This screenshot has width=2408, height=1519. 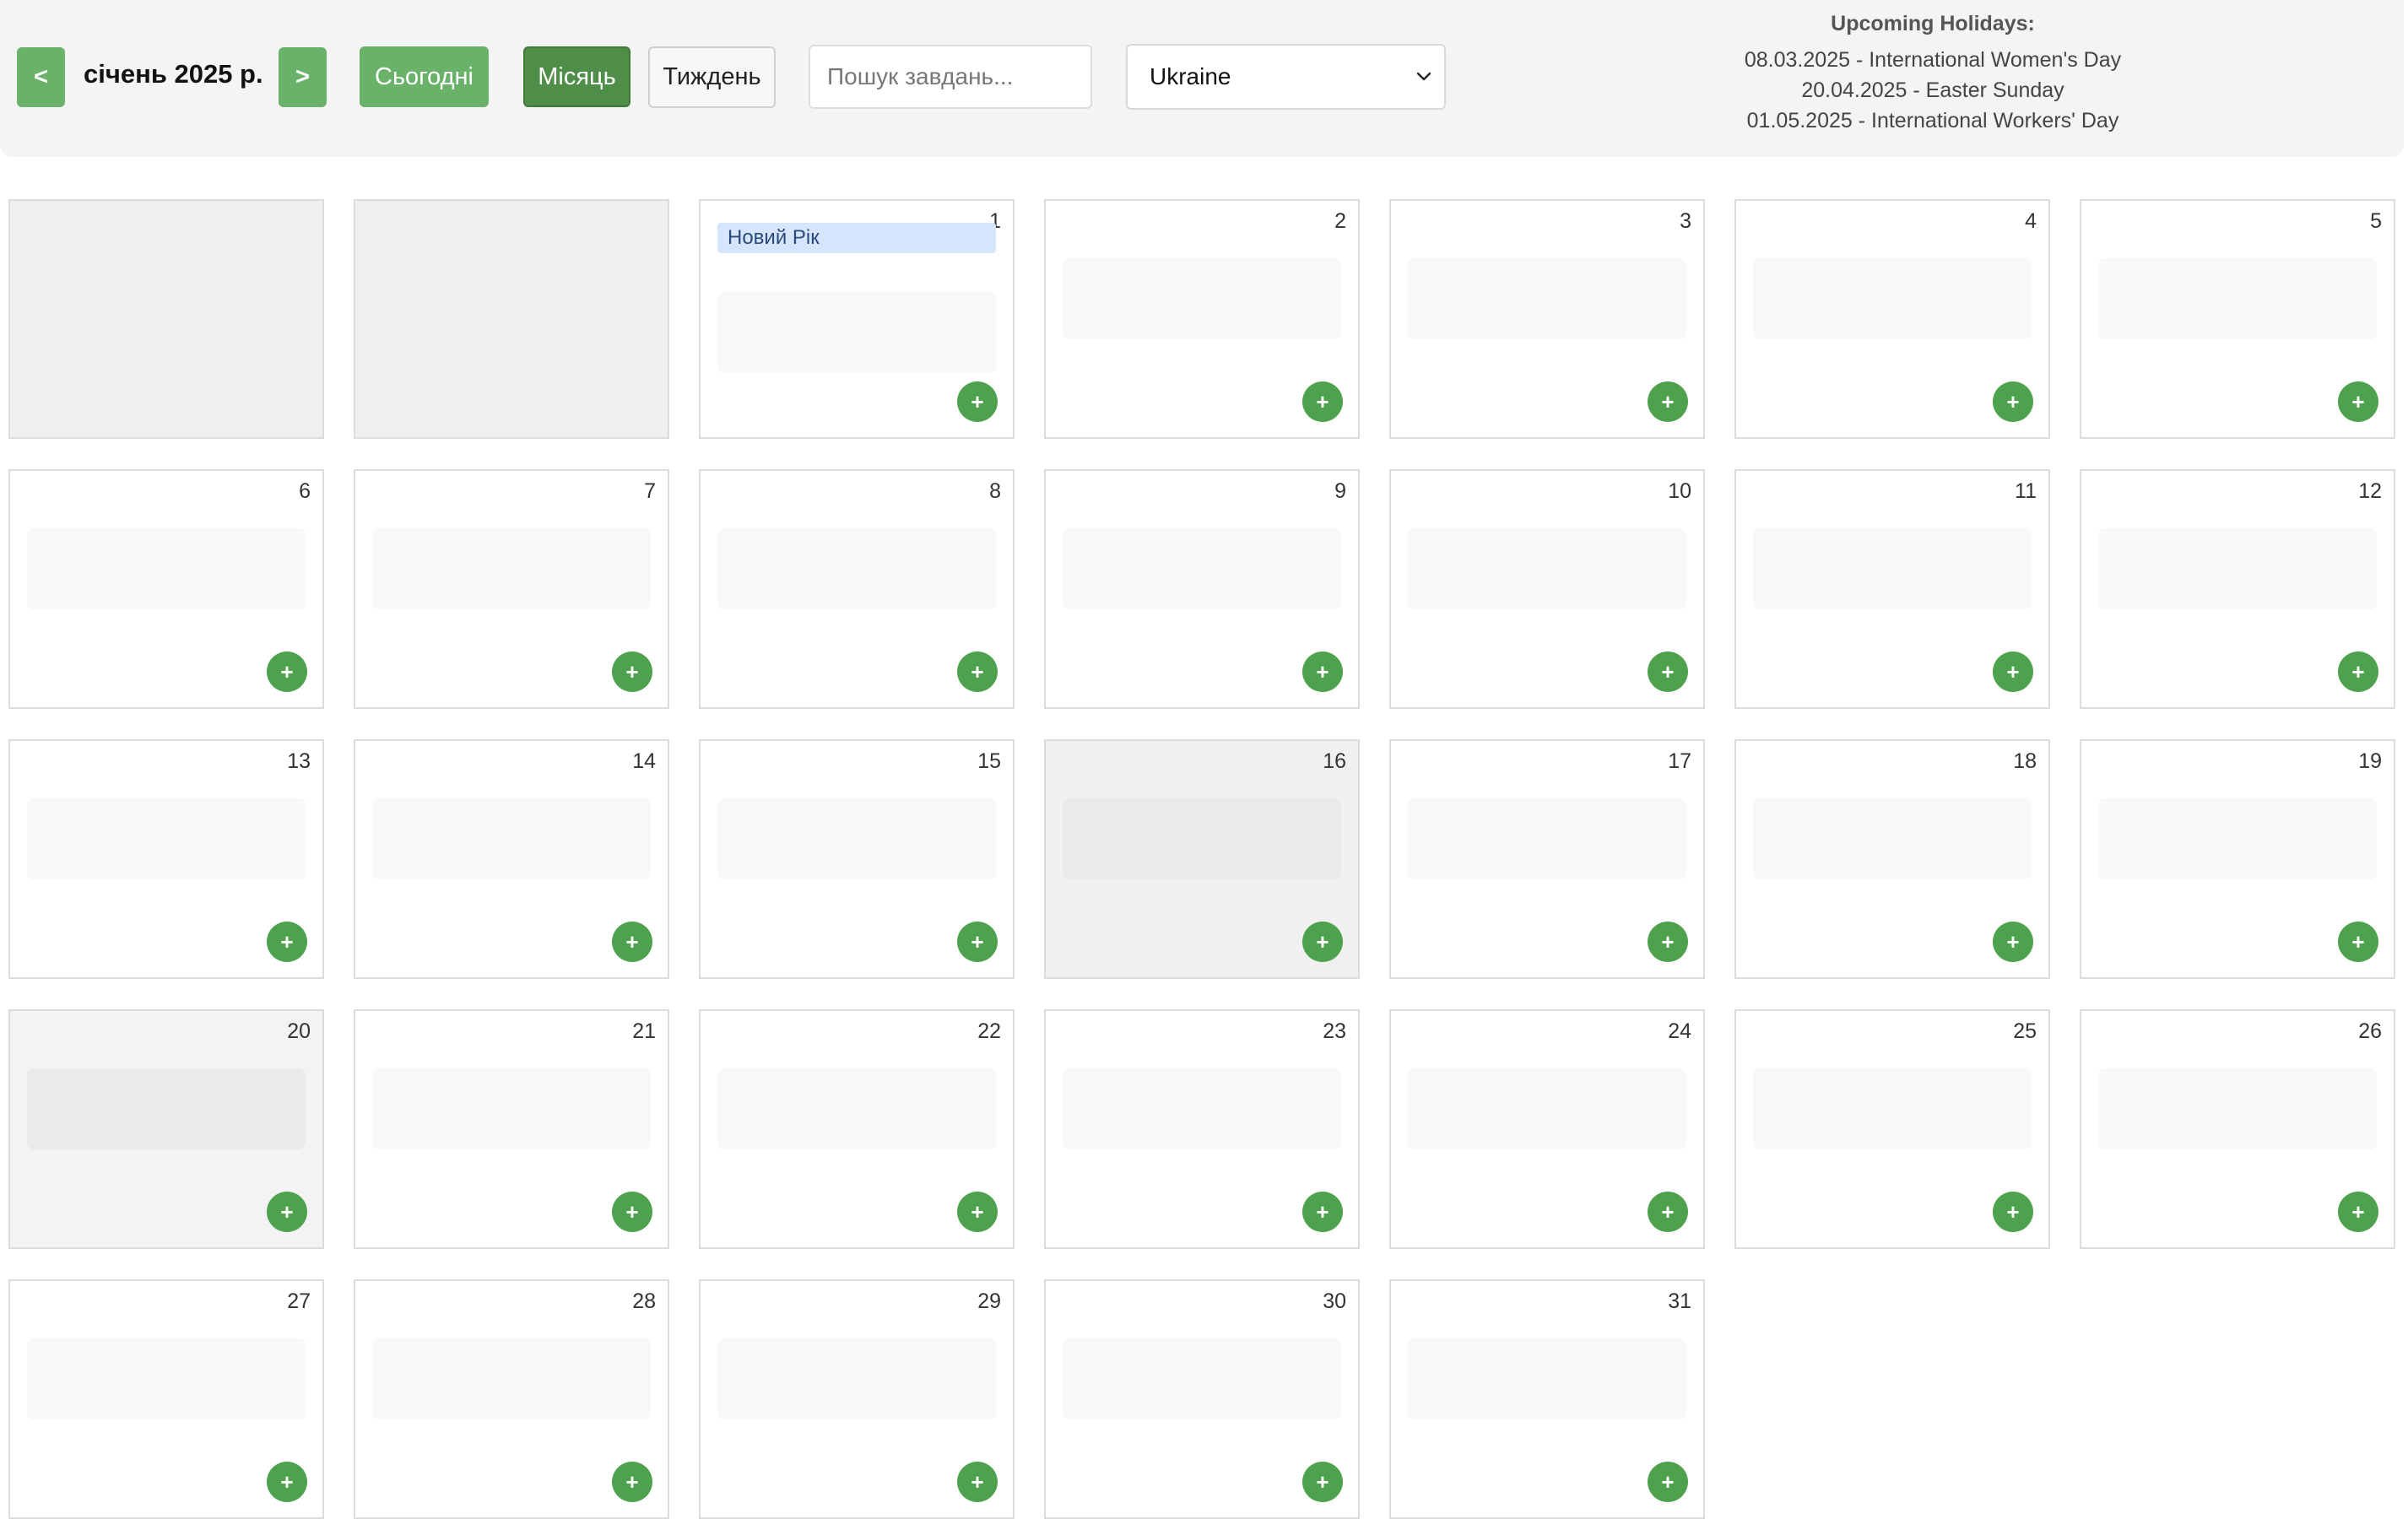 I want to click on day-cell-9: 9 +, so click(x=1202, y=589).